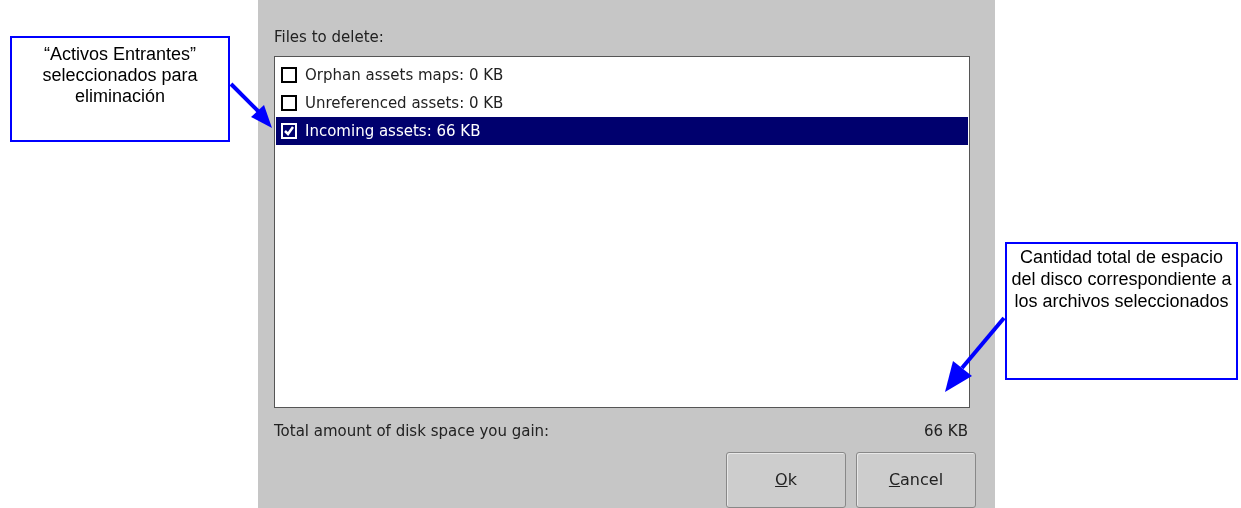  I want to click on checkmark-icon, so click(289, 131).